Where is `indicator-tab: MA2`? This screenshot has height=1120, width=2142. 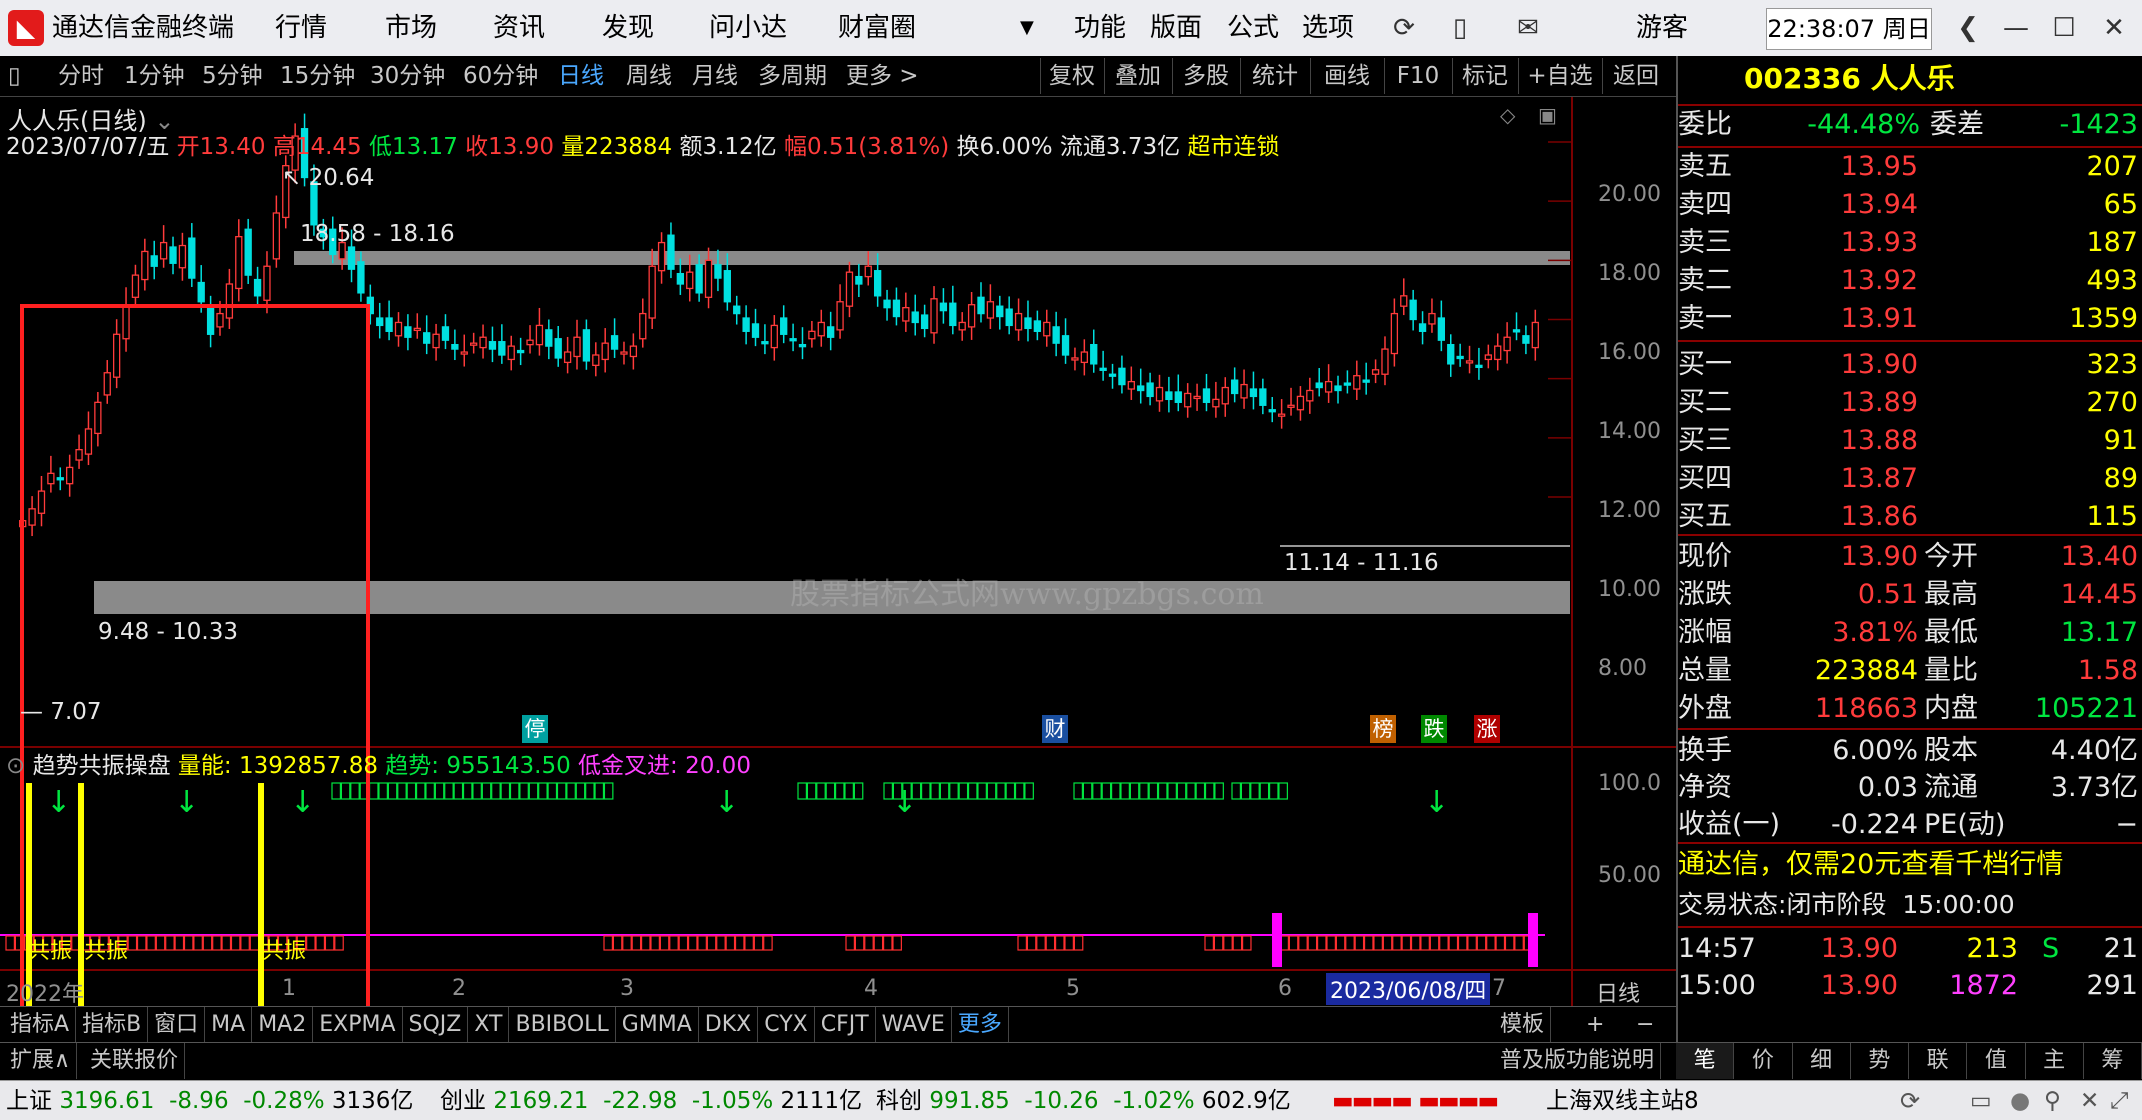
indicator-tab: MA2 is located at coordinates (283, 1025).